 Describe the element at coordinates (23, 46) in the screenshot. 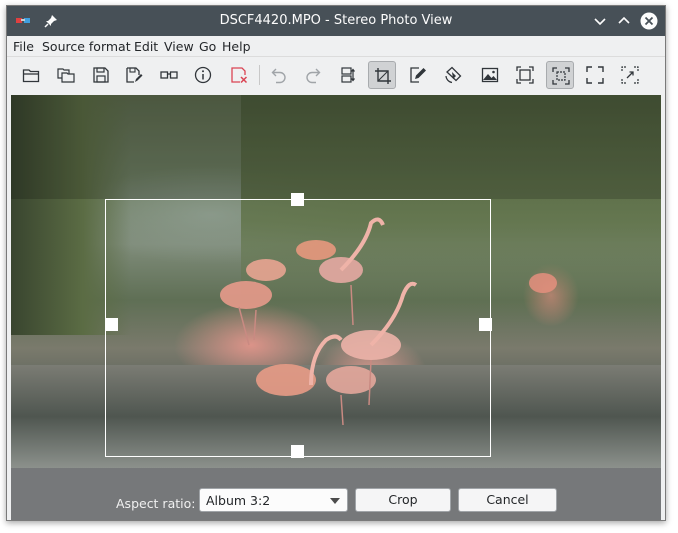

I see `menu-file: File` at that location.